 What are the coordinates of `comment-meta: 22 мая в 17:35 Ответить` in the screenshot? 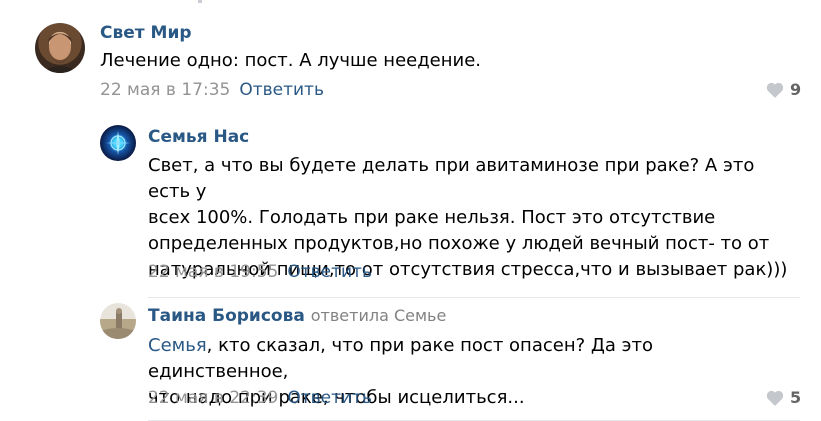 It's located at (212, 90).